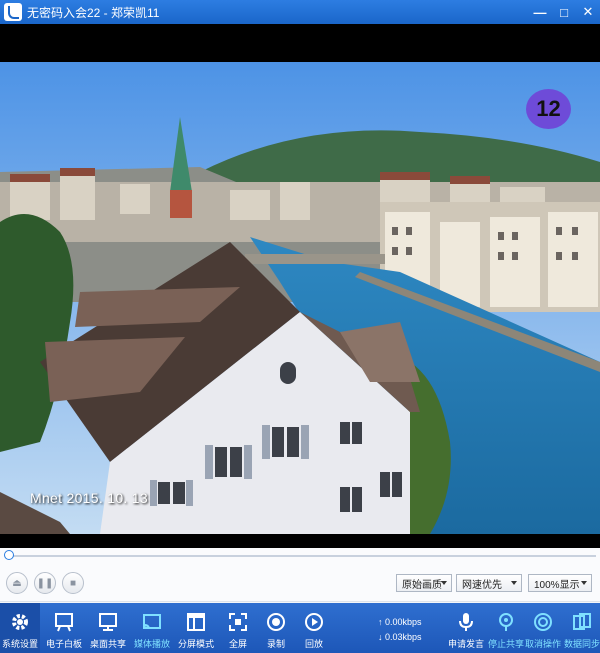 This screenshot has height=653, width=600. I want to click on eject-icon: ⏏, so click(17, 583).